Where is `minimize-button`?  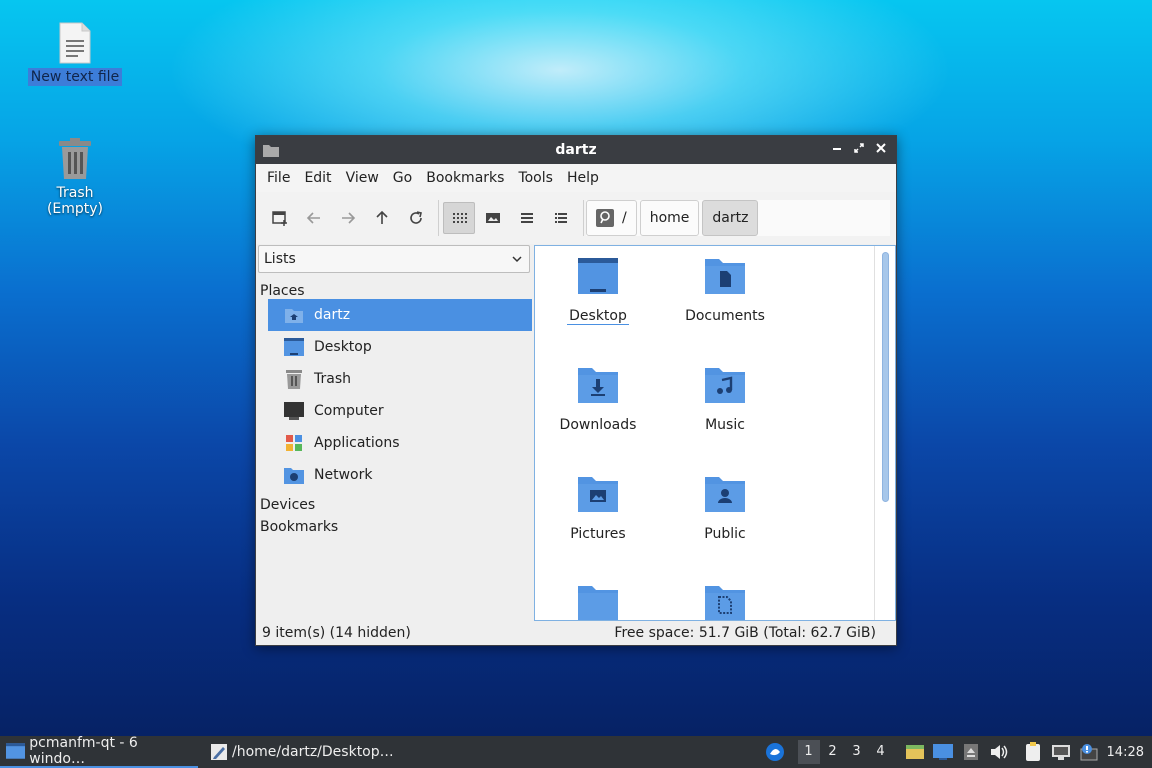
minimize-button is located at coordinates (837, 150).